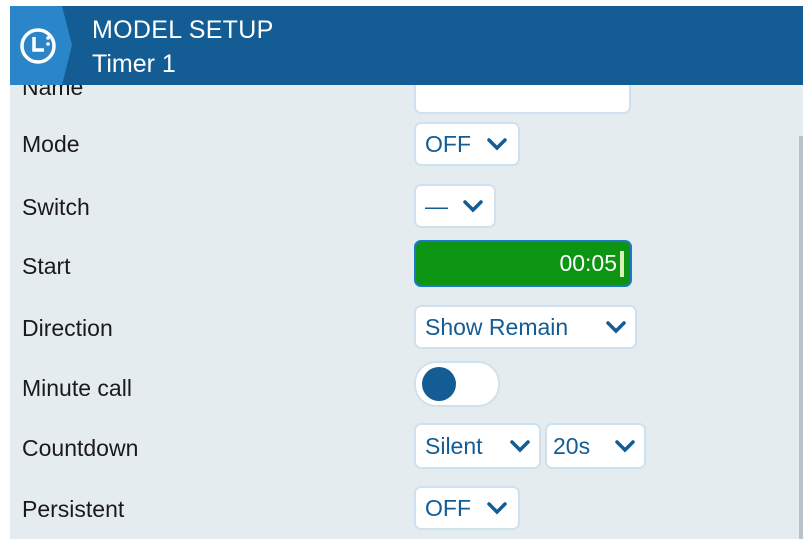 This screenshot has height=539, width=803. I want to click on switch-select: —, so click(455, 206).